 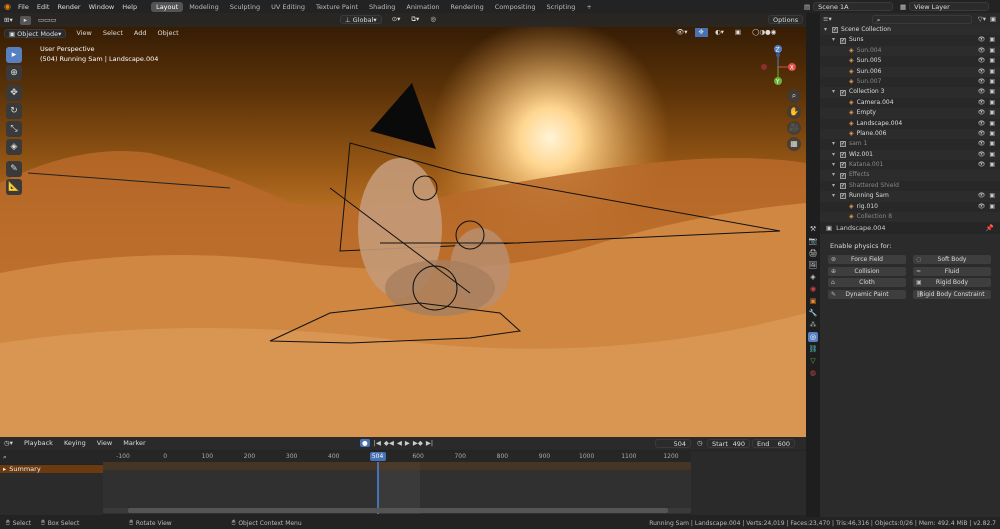 I want to click on rigid-body-constraint-button: ⛓ Rigid Body Constraint, so click(x=952, y=294).